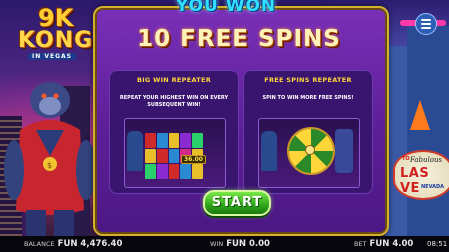 The height and width of the screenshot is (252, 449). Describe the element at coordinates (56, 40) in the screenshot. I see `logo-kong: KONG` at that location.